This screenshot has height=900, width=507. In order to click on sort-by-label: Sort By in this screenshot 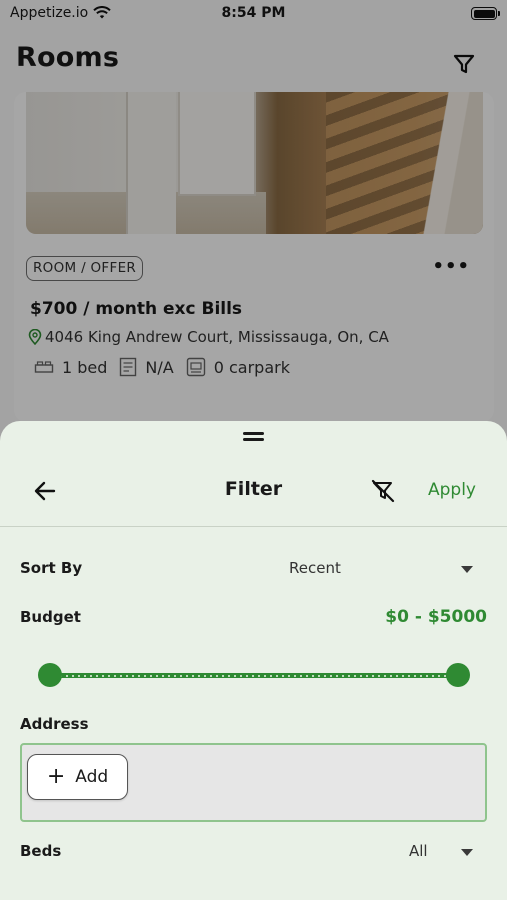, I will do `click(51, 568)`.